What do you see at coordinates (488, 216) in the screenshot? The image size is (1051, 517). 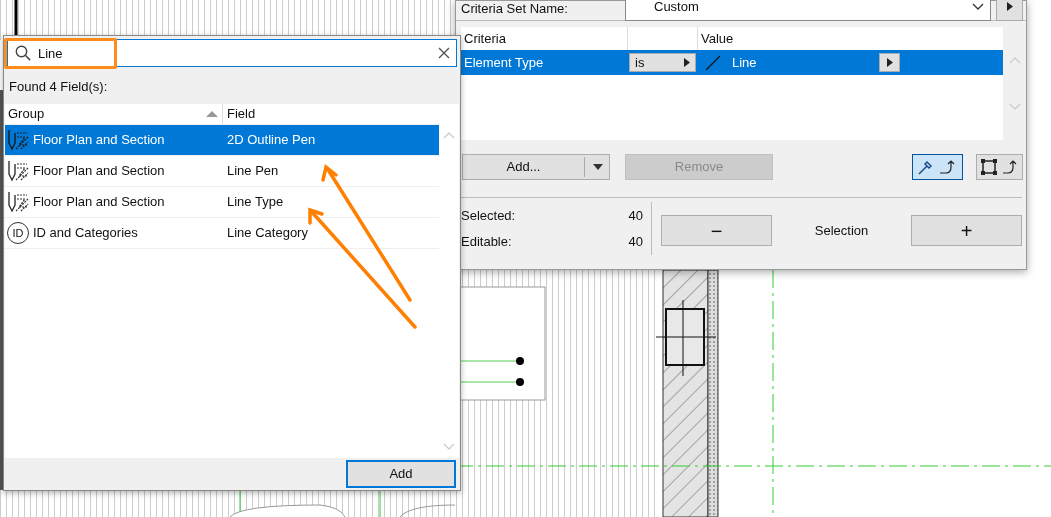 I see `stat-label: Selected:` at bounding box center [488, 216].